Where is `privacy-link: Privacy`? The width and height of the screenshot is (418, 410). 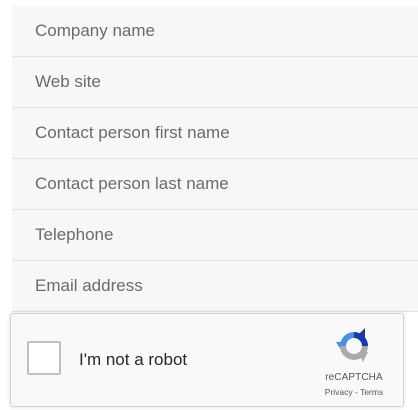
privacy-link: Privacy is located at coordinates (339, 392).